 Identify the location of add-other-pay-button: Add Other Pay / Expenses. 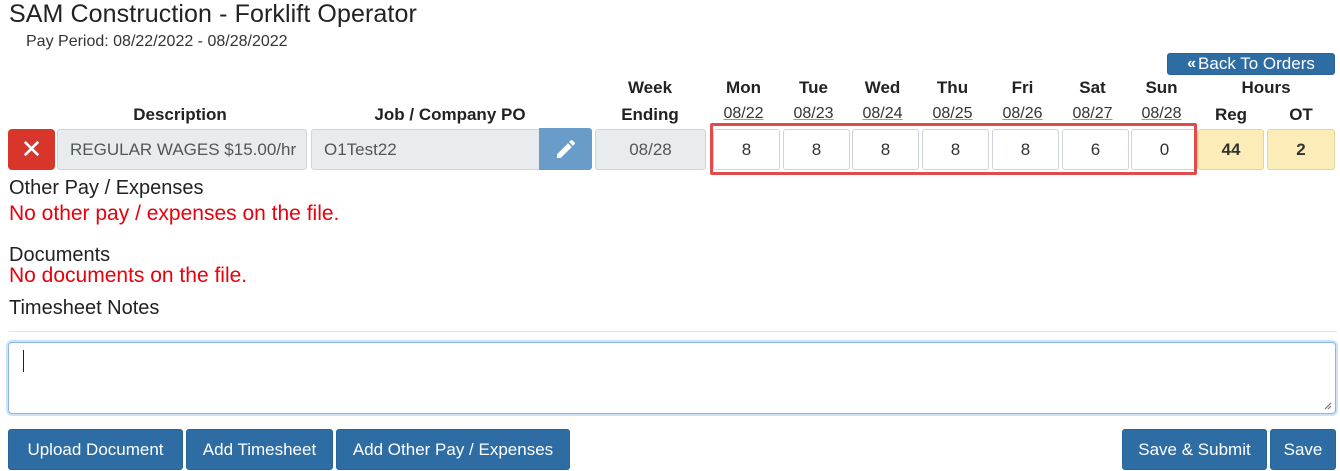
(453, 449).